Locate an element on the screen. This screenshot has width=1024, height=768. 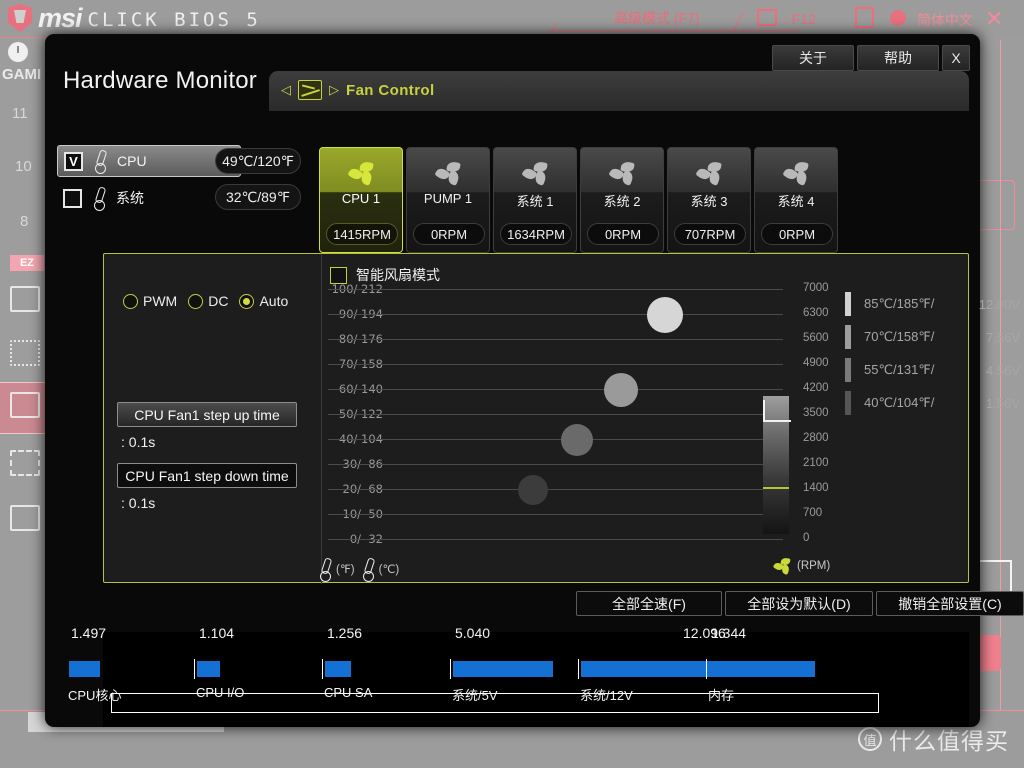
chevron-right-icon: ▷ is located at coordinates (334, 90).